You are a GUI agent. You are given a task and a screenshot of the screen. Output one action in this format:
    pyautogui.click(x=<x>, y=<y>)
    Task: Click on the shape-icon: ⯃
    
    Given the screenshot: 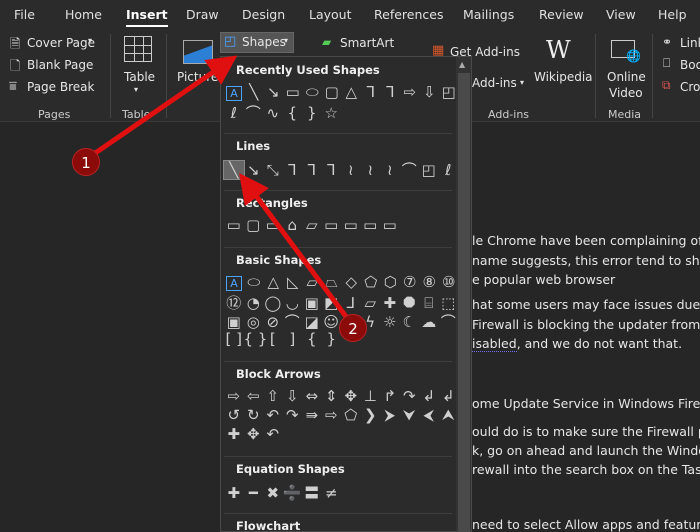 What is the action you would take?
    pyautogui.click(x=410, y=303)
    